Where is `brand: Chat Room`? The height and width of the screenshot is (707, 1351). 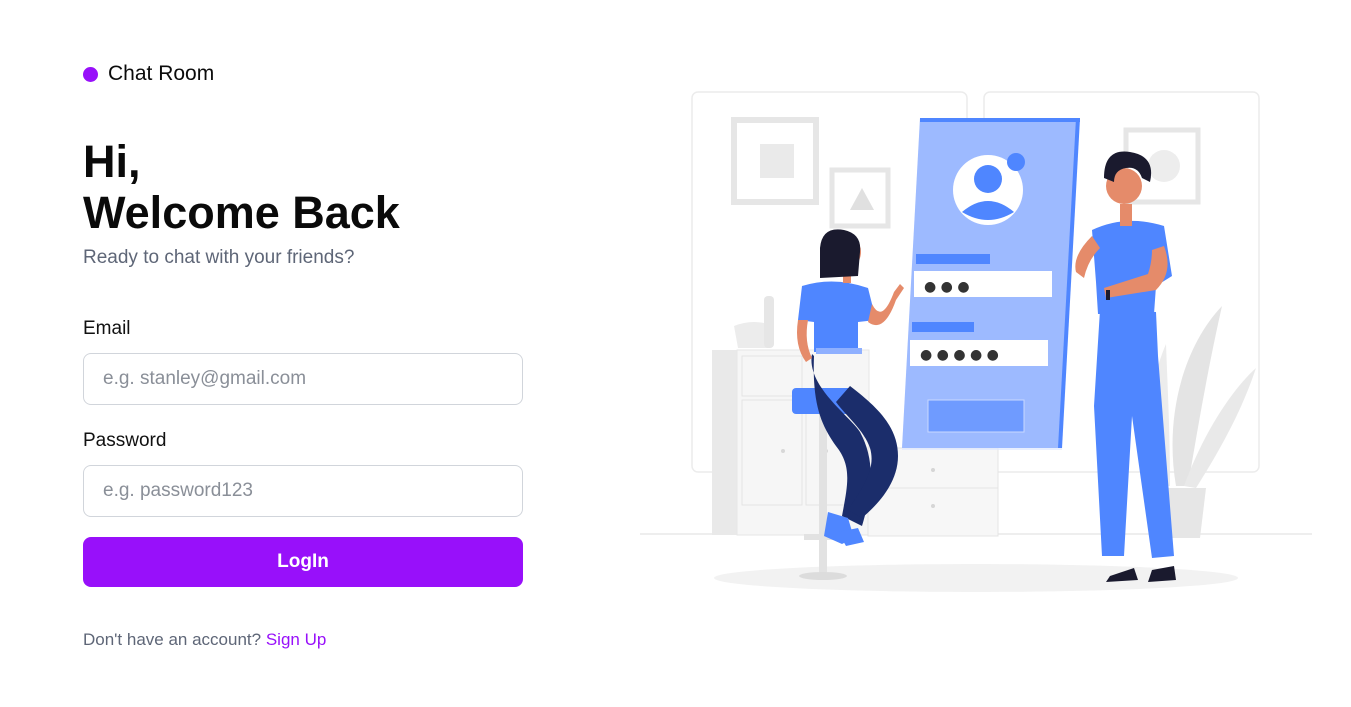
brand: Chat Room is located at coordinates (148, 74).